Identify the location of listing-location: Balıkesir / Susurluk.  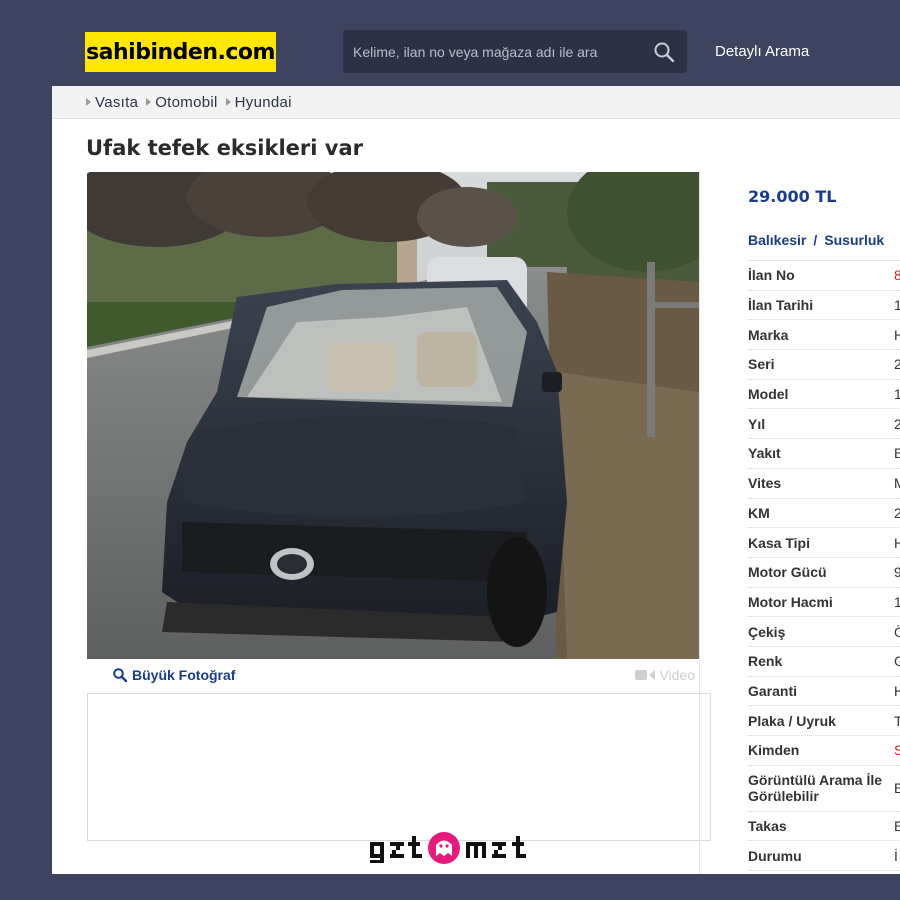
(816, 240).